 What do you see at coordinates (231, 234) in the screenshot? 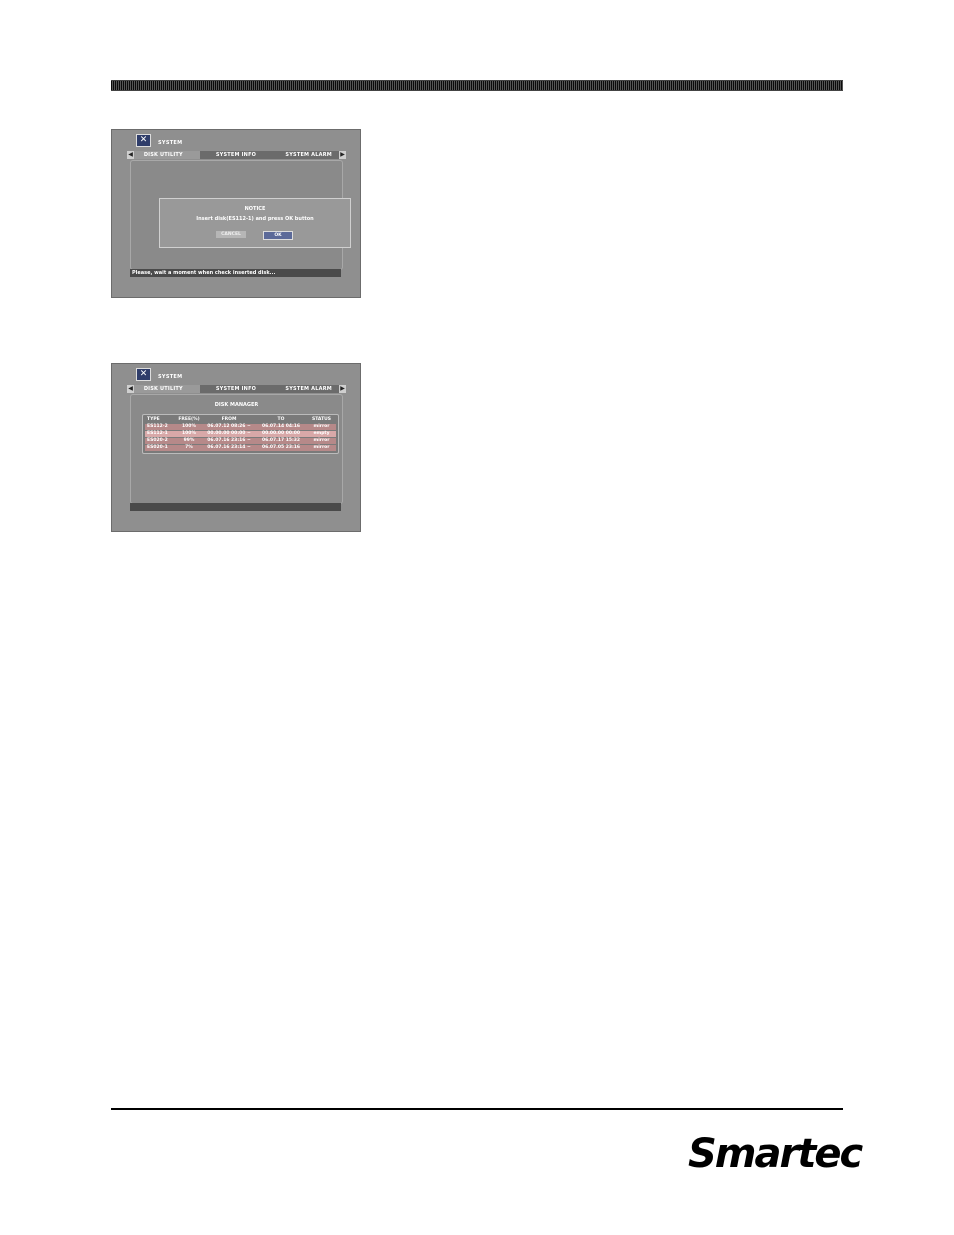
I see `cancel-button: CANCEL` at bounding box center [231, 234].